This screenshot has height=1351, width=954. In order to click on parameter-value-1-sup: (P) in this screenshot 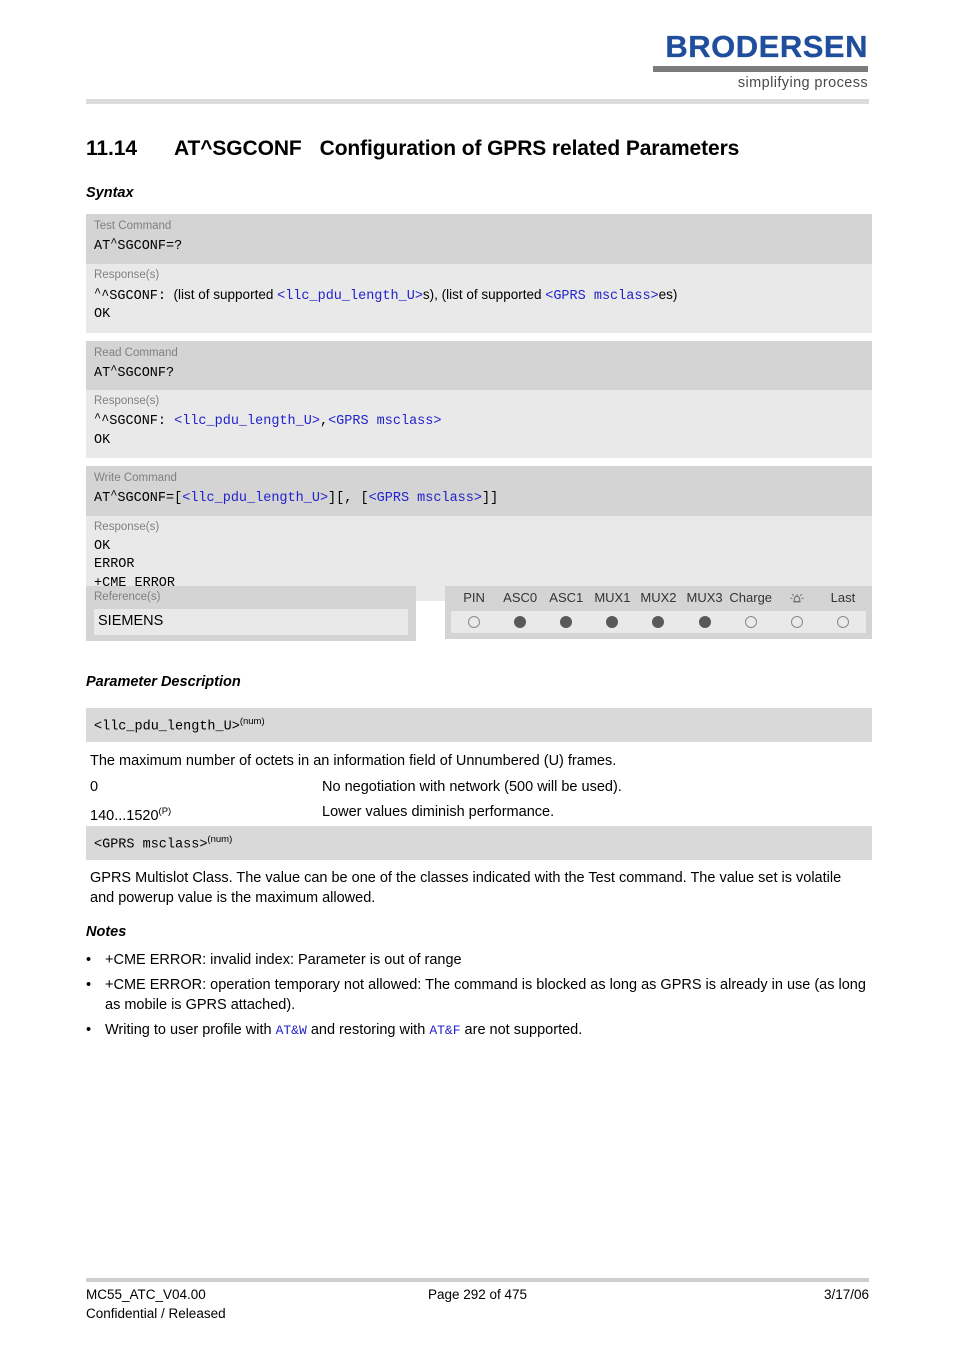, I will do `click(165, 811)`.